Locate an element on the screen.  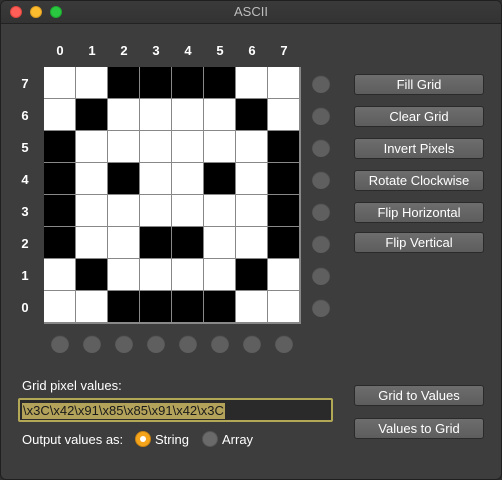
grid-cell-r0-c3 is located at coordinates (155, 306).